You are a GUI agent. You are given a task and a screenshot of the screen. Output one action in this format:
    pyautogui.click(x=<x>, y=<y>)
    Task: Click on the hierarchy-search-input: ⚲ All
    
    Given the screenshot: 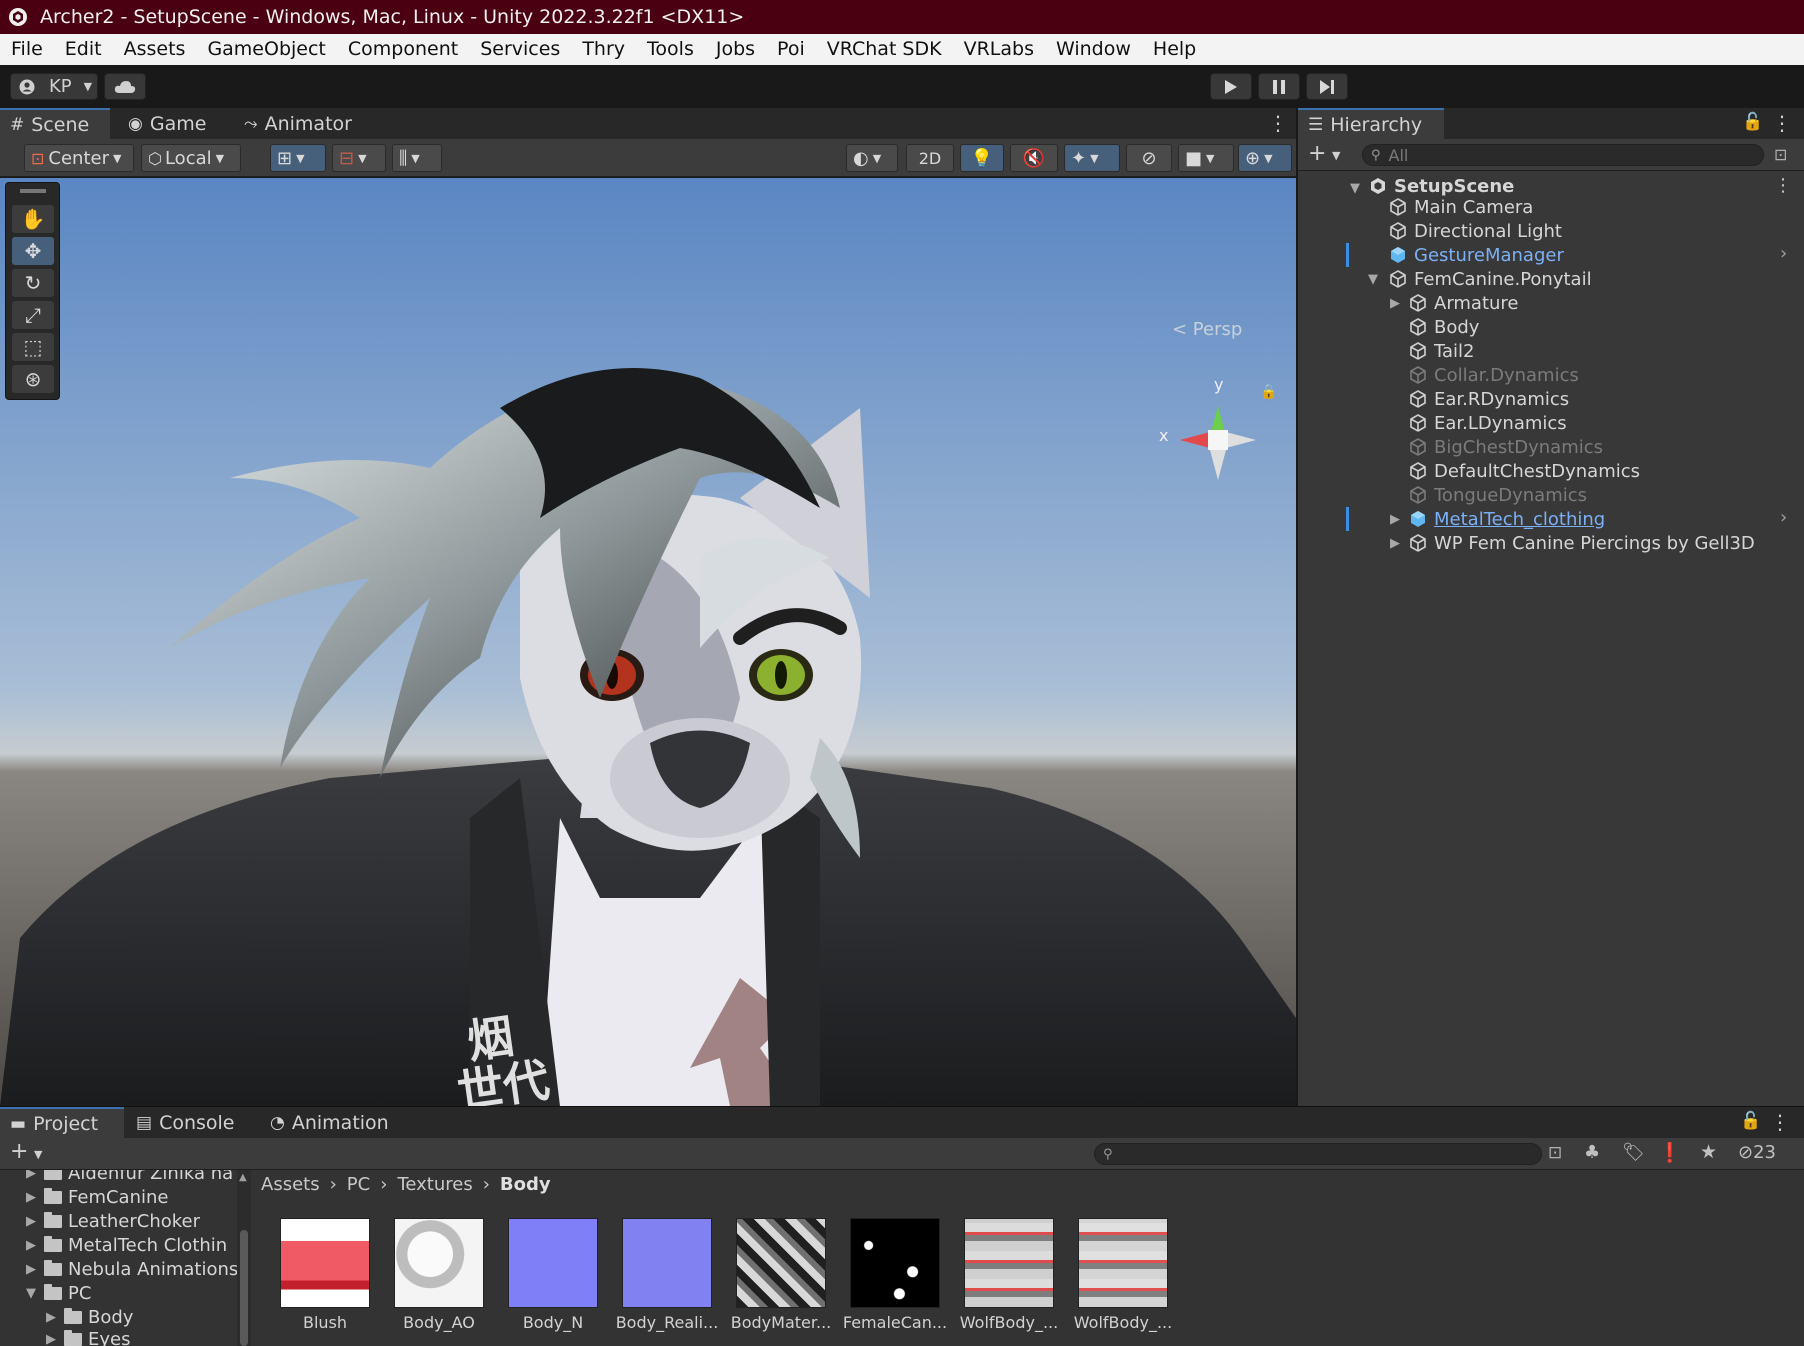 What is the action you would take?
    pyautogui.click(x=1563, y=155)
    